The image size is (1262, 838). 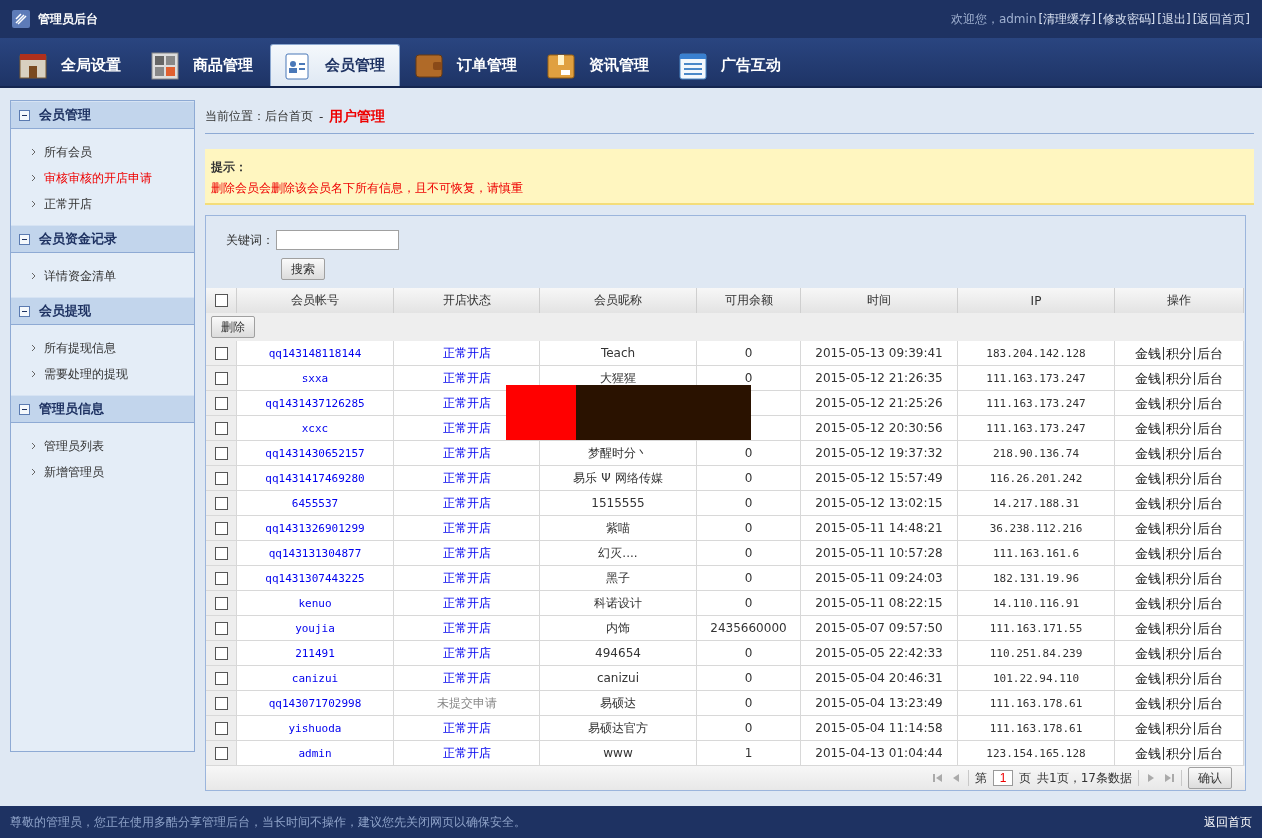 What do you see at coordinates (1126, 19) in the screenshot?
I see `top-link: [修改密码]` at bounding box center [1126, 19].